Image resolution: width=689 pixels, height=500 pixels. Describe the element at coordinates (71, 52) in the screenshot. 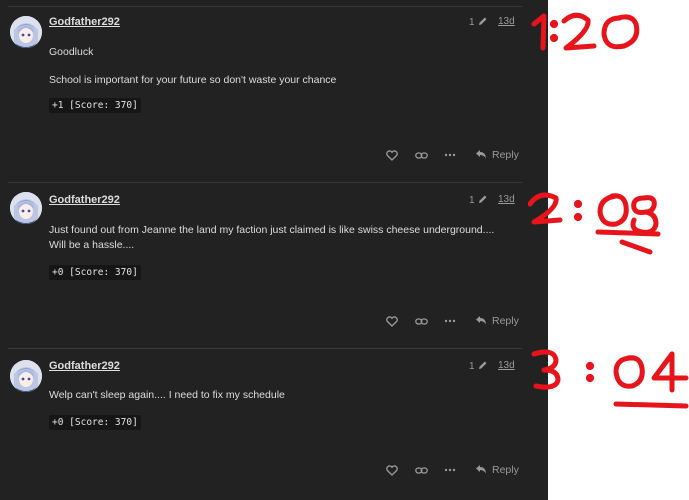

I see `post-text-line: Goodluck` at that location.